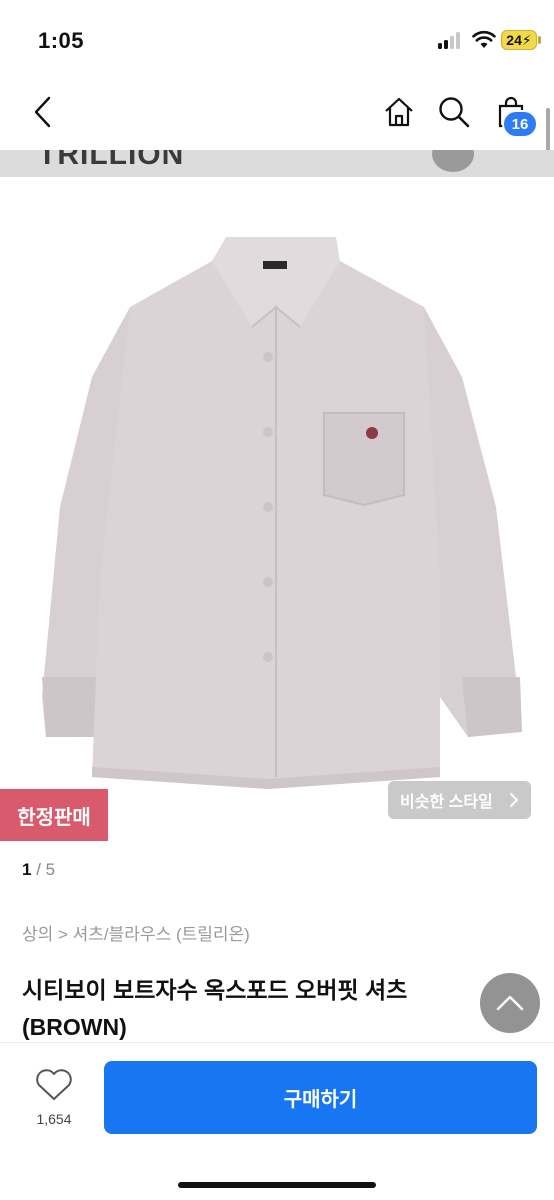  I want to click on similar-style-button: 비슷한 스타일, so click(459, 800).